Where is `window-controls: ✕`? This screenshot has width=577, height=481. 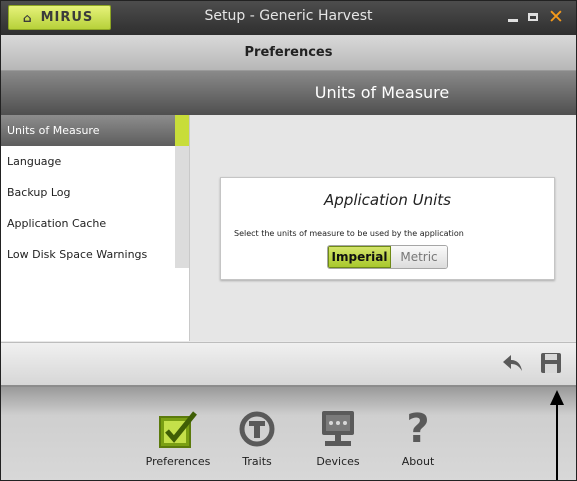
window-controls: ✕ is located at coordinates (536, 17).